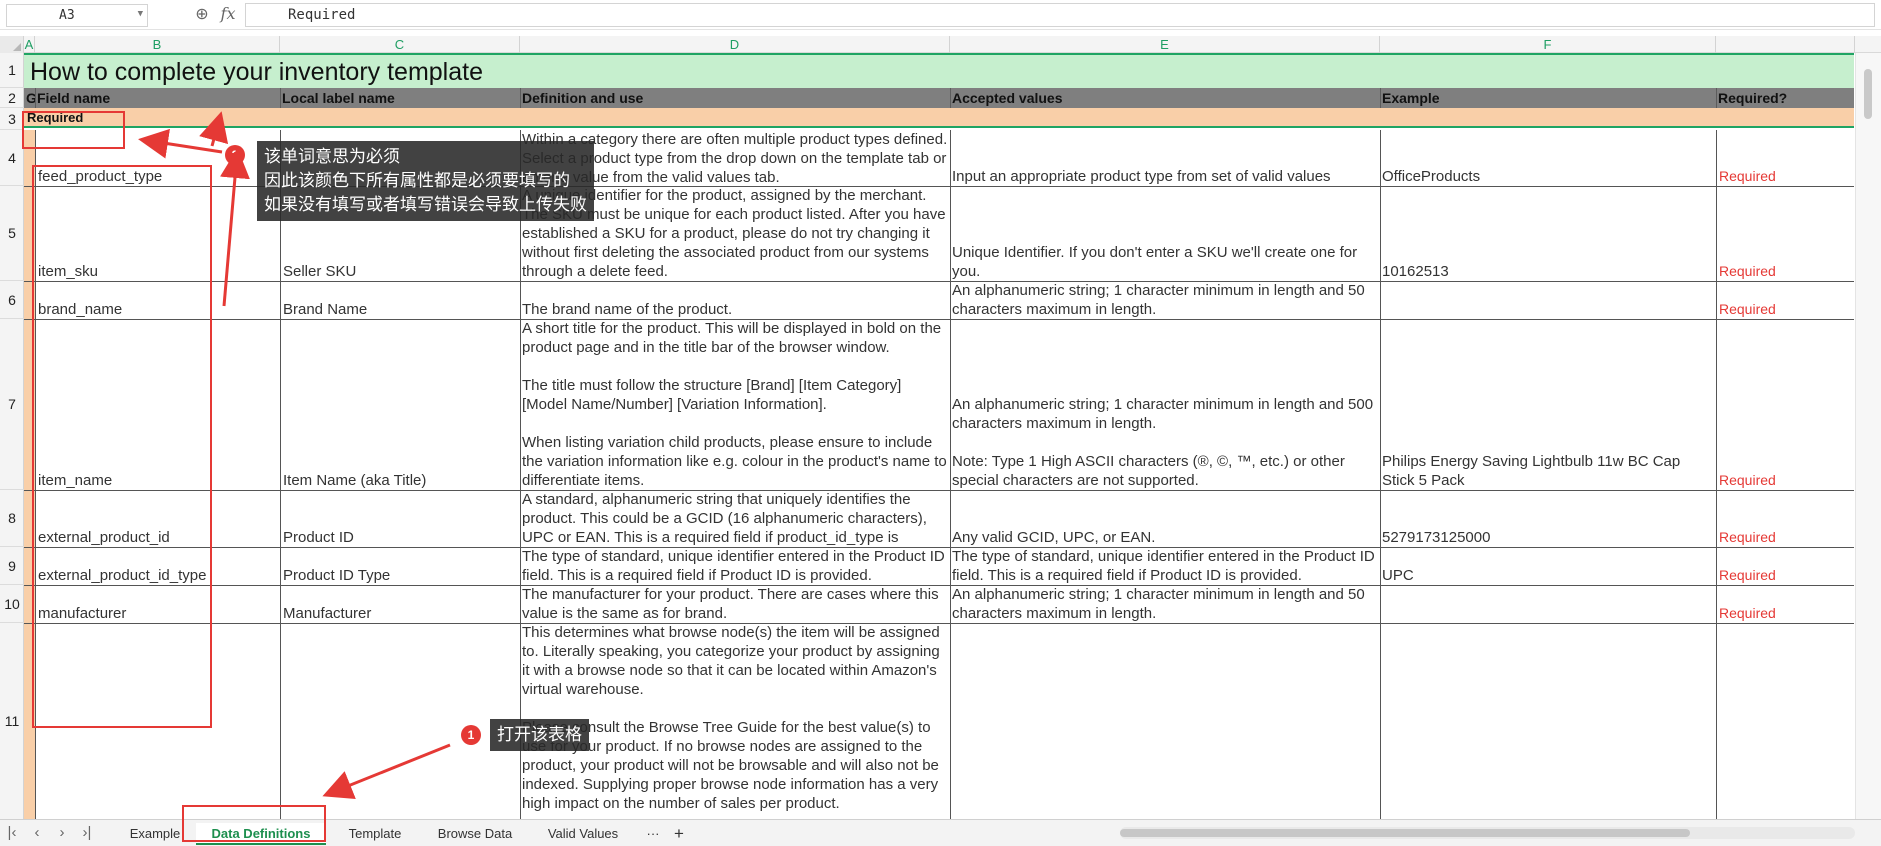  What do you see at coordinates (627, 309) in the screenshot?
I see `definition-cell: The brand name of the product.` at bounding box center [627, 309].